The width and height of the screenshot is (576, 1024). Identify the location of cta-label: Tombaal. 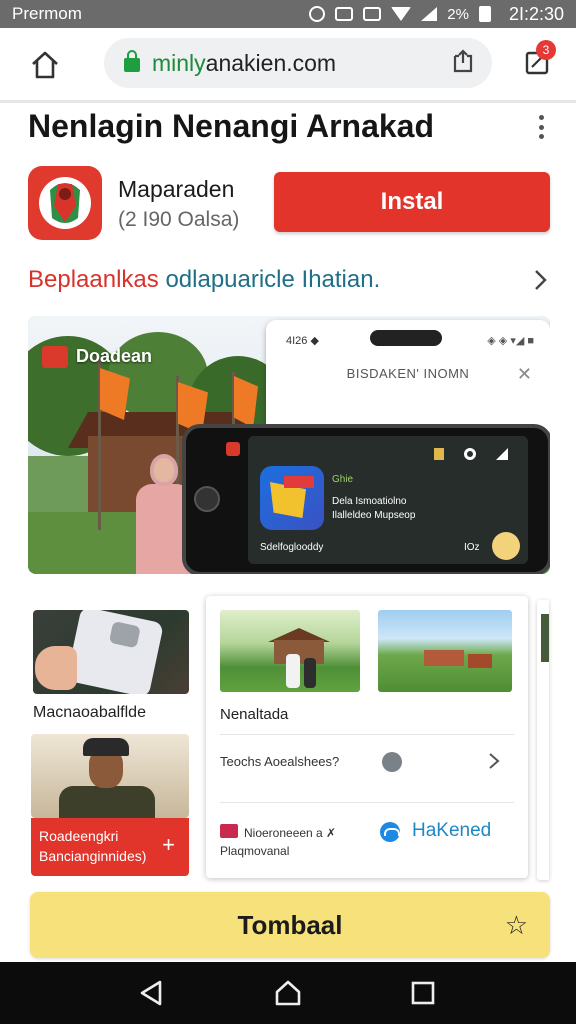
(290, 925).